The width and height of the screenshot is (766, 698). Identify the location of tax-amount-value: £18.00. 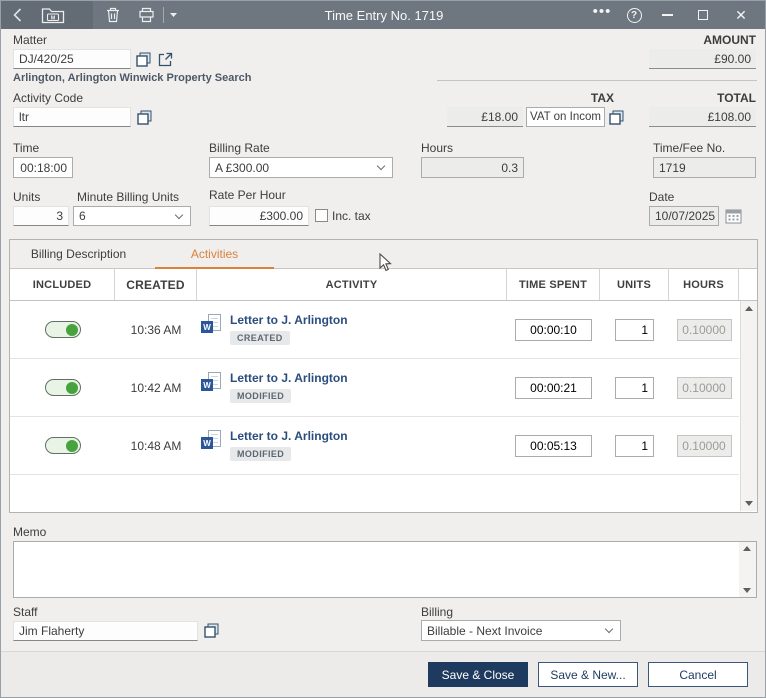
(485, 117).